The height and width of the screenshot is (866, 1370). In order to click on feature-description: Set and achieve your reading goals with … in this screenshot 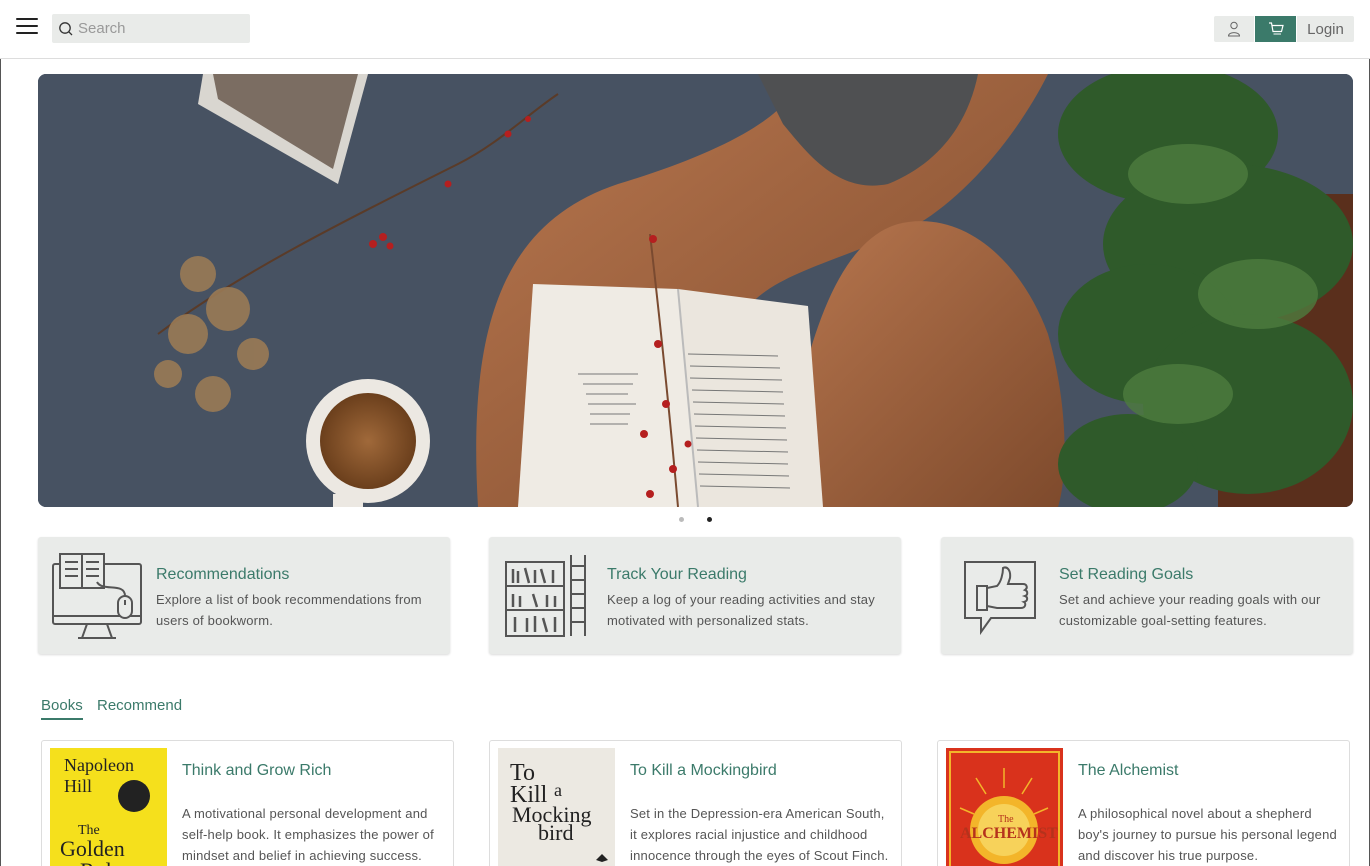, I will do `click(1190, 610)`.